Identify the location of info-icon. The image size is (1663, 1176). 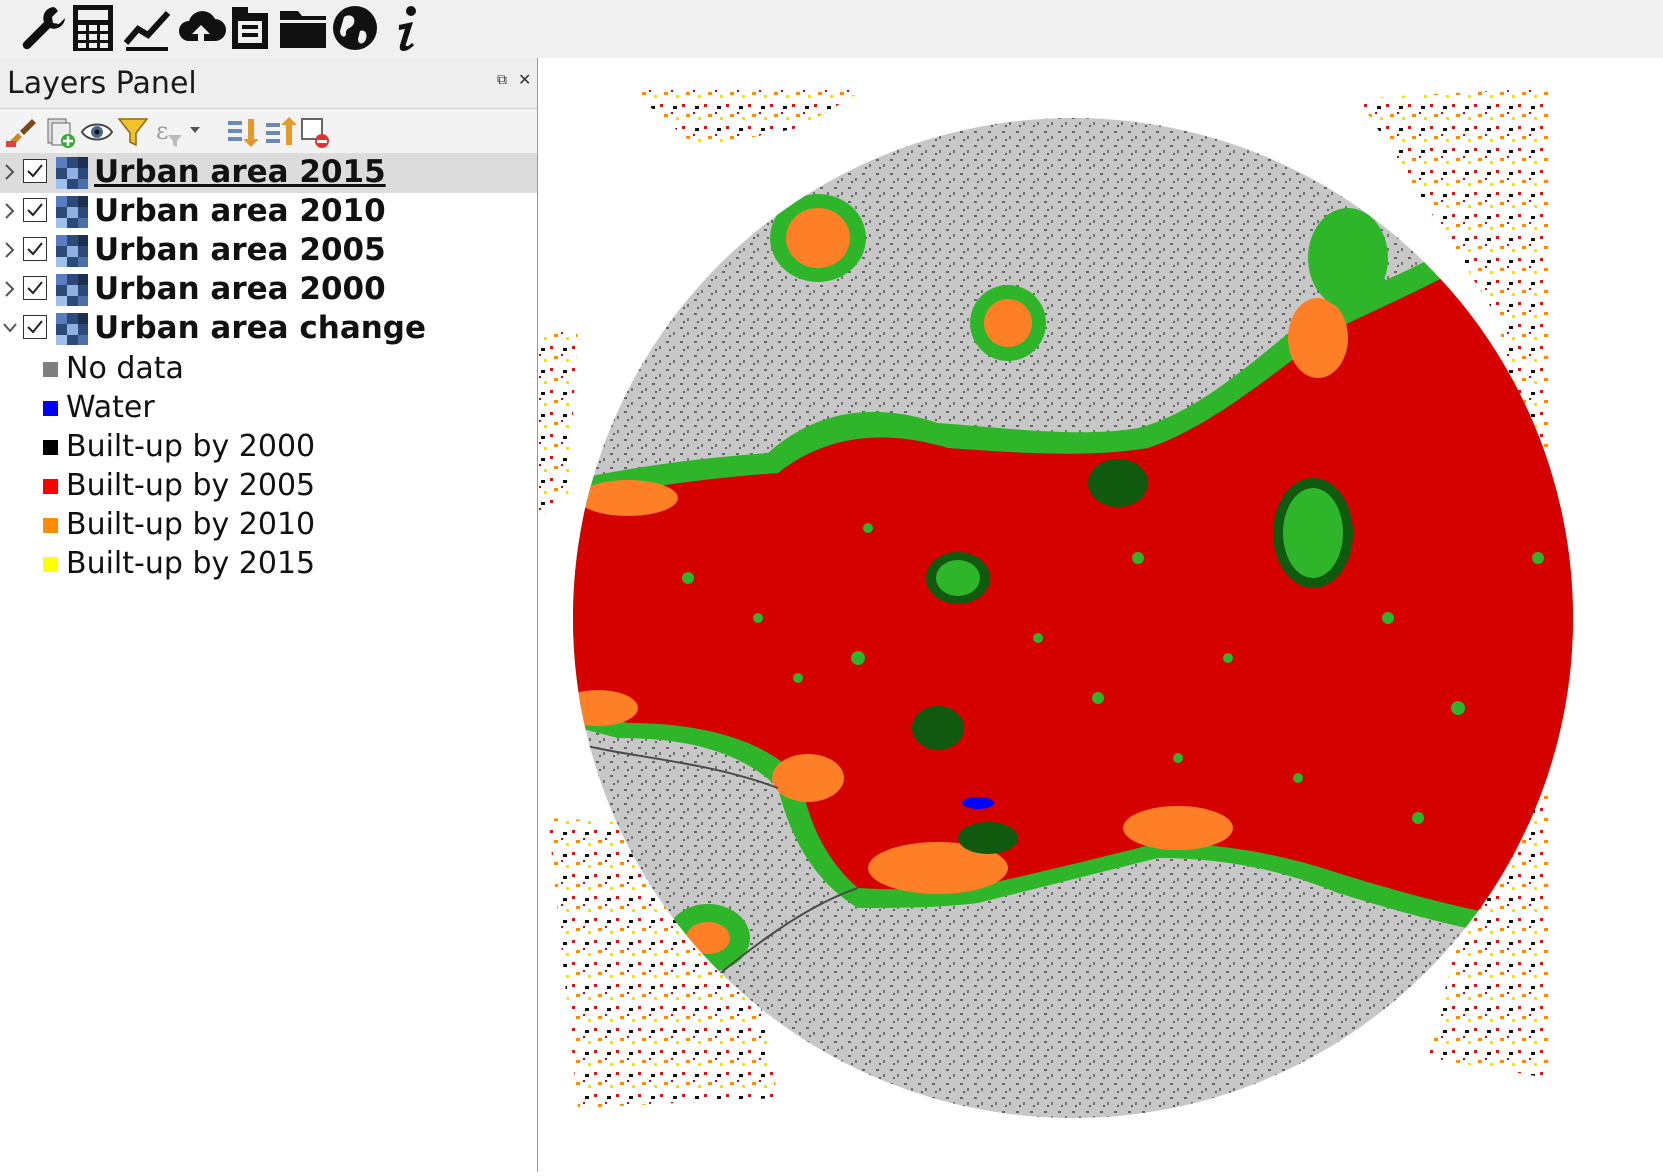
(407, 28).